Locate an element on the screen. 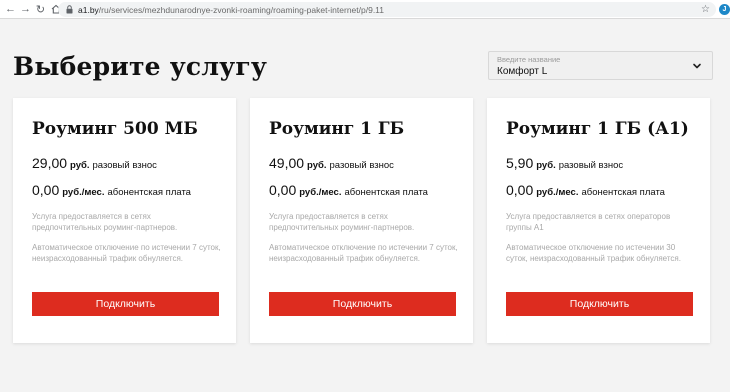 Image resolution: width=730 pixels, height=392 pixels. page-title: Выберите услугу is located at coordinates (140, 66).